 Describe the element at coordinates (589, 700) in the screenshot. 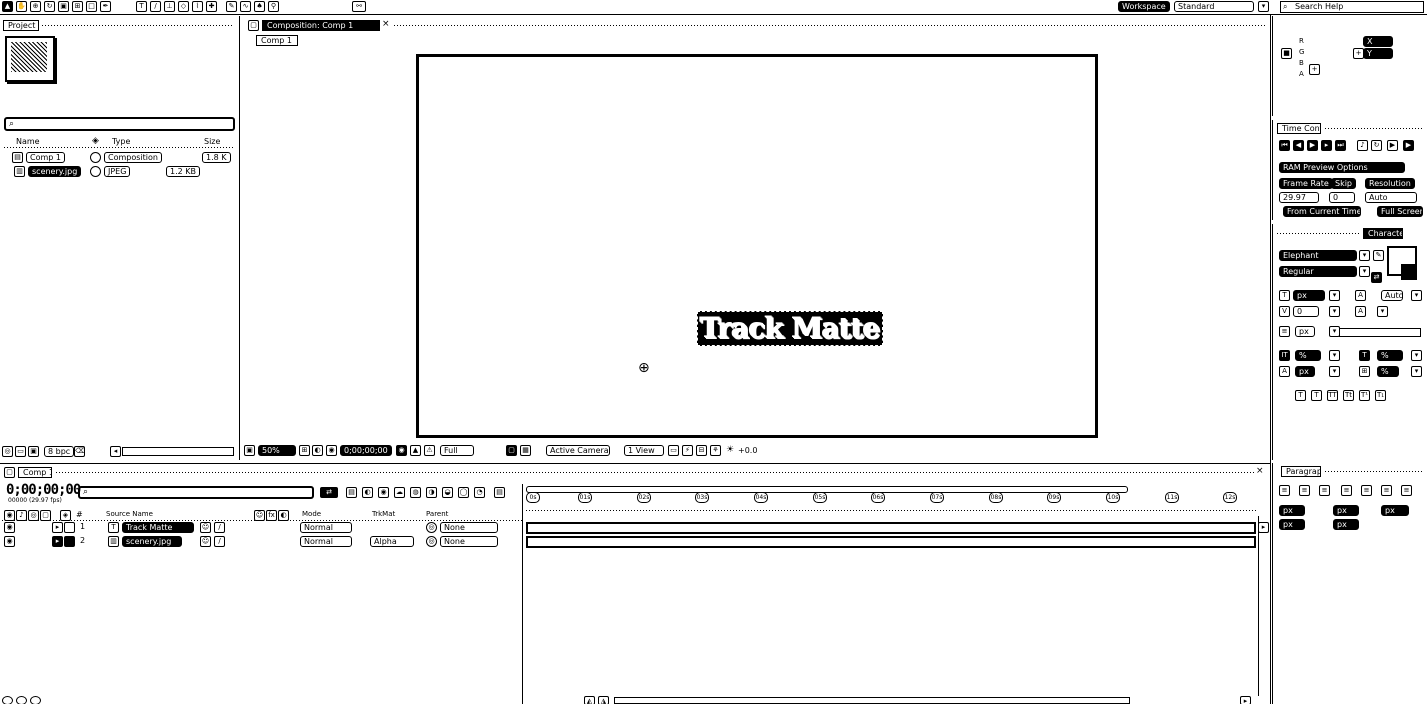

I see `zoom-out-icon: ◭` at that location.